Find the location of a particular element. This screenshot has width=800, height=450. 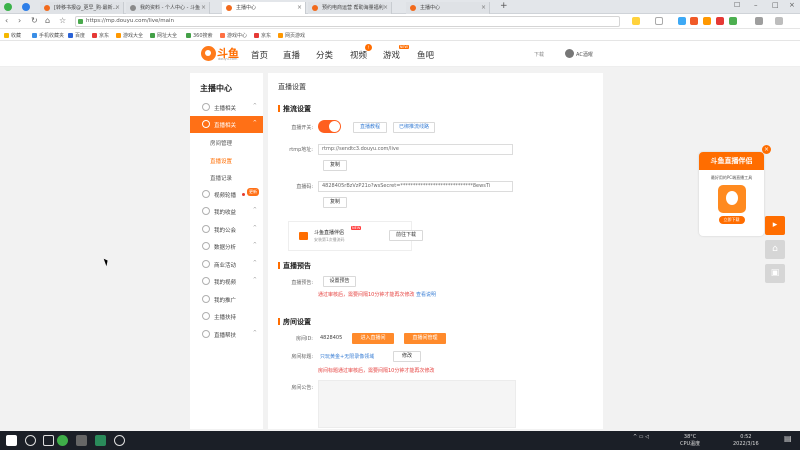

sidebar-item-live: 直播相关 ^ is located at coordinates (226, 124).